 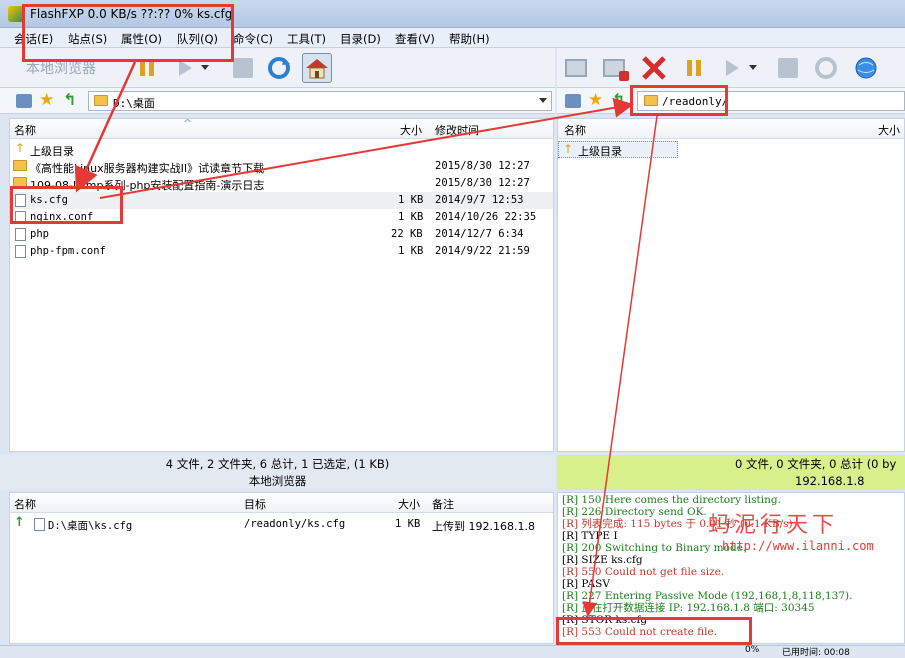 I want to click on arrow-file-to-path, so click(x=366, y=148).